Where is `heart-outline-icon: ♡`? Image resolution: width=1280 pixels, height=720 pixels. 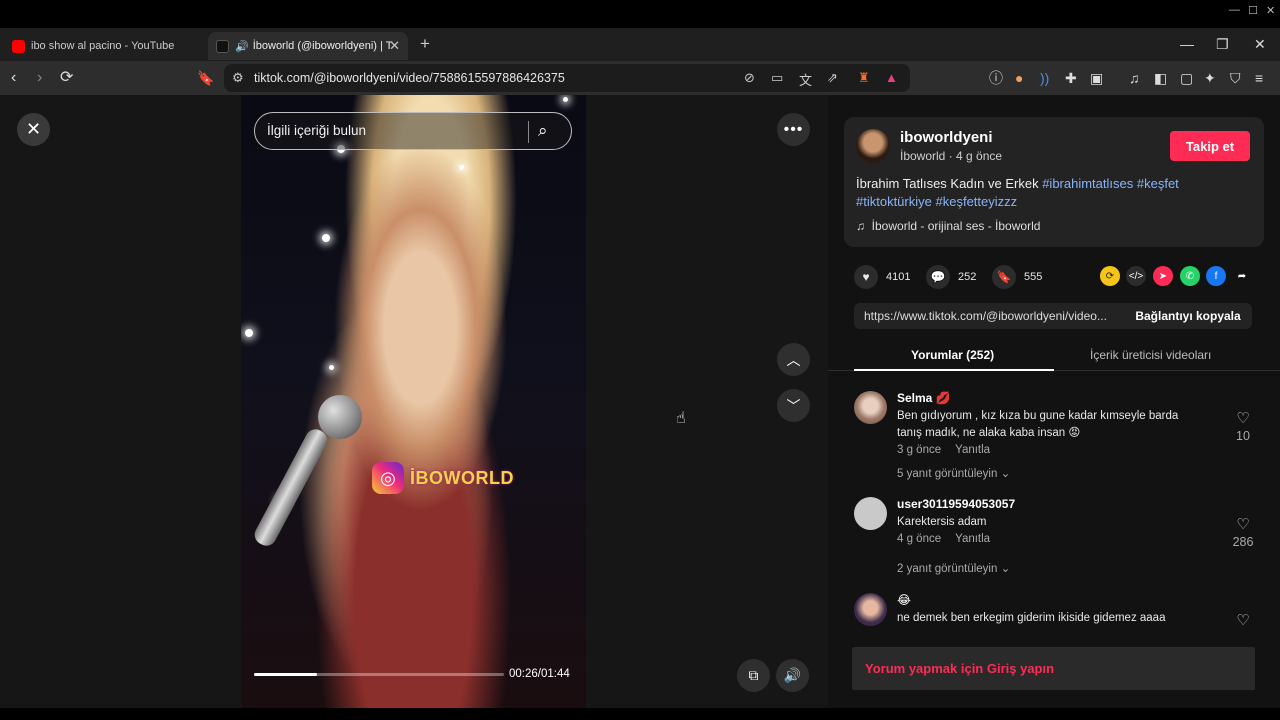 heart-outline-icon: ♡ is located at coordinates (1243, 418).